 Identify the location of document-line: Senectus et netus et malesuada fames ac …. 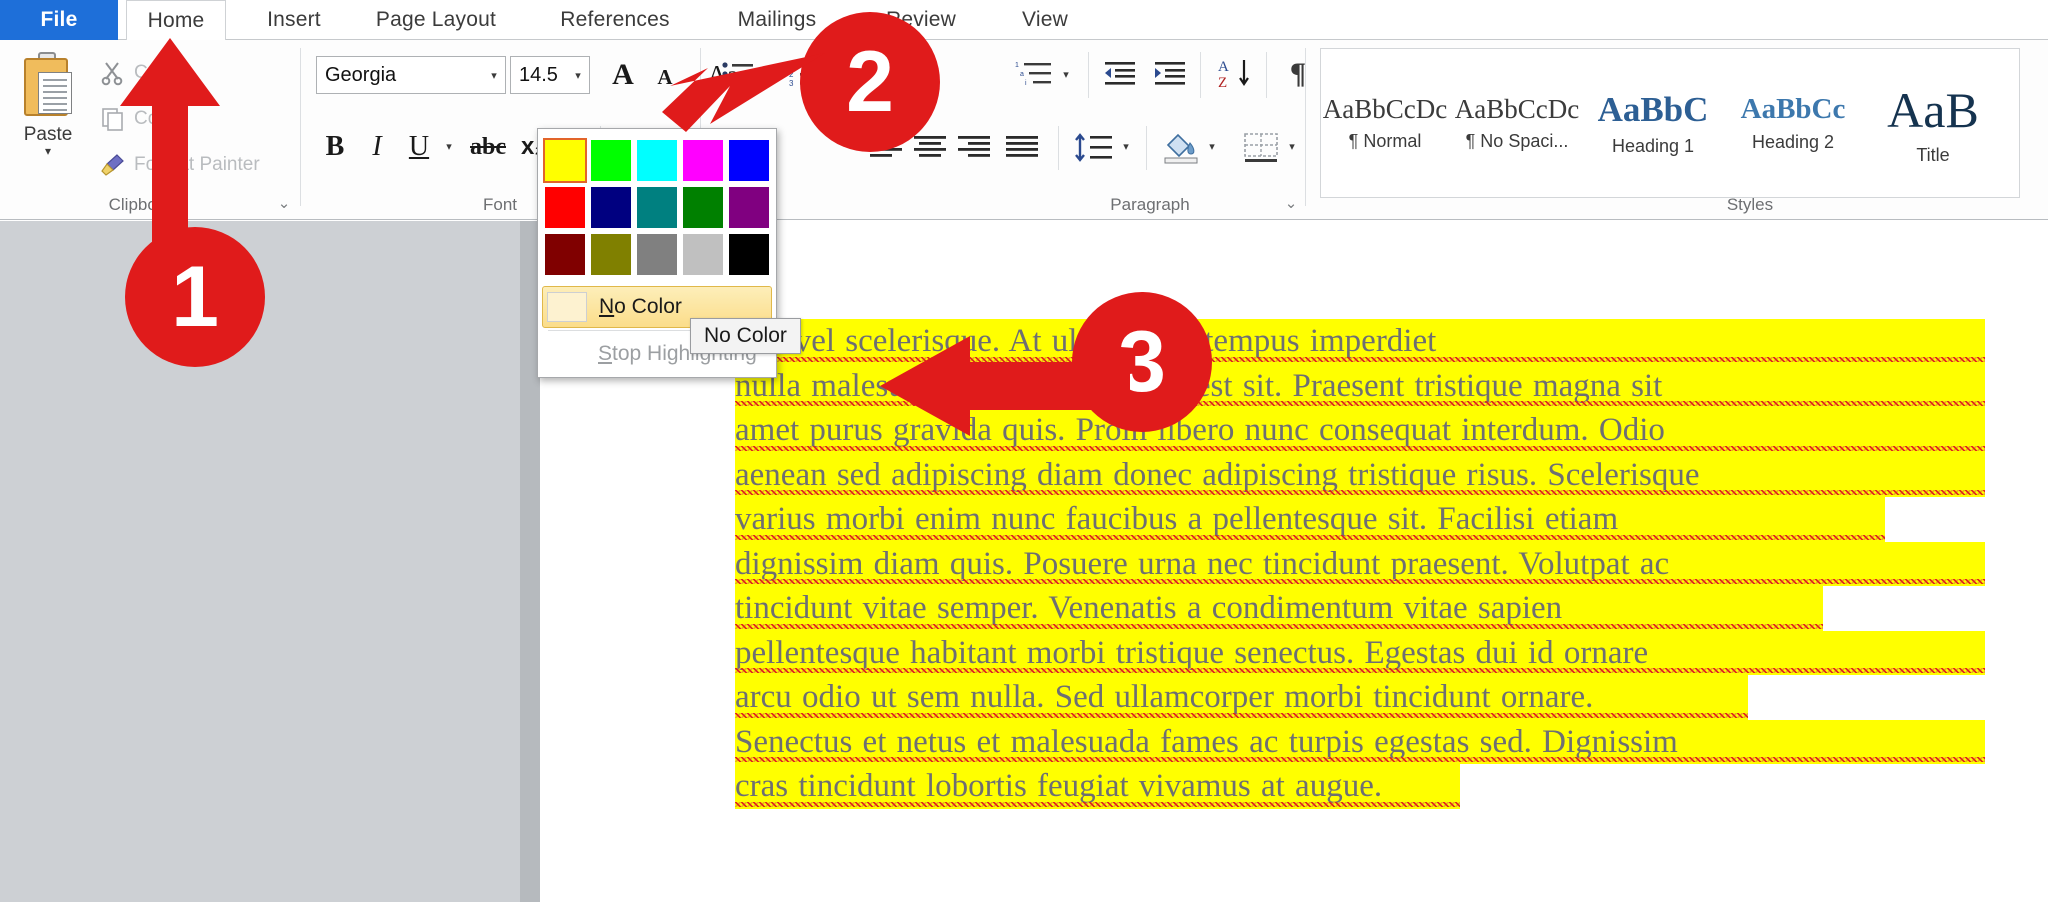
(1360, 741).